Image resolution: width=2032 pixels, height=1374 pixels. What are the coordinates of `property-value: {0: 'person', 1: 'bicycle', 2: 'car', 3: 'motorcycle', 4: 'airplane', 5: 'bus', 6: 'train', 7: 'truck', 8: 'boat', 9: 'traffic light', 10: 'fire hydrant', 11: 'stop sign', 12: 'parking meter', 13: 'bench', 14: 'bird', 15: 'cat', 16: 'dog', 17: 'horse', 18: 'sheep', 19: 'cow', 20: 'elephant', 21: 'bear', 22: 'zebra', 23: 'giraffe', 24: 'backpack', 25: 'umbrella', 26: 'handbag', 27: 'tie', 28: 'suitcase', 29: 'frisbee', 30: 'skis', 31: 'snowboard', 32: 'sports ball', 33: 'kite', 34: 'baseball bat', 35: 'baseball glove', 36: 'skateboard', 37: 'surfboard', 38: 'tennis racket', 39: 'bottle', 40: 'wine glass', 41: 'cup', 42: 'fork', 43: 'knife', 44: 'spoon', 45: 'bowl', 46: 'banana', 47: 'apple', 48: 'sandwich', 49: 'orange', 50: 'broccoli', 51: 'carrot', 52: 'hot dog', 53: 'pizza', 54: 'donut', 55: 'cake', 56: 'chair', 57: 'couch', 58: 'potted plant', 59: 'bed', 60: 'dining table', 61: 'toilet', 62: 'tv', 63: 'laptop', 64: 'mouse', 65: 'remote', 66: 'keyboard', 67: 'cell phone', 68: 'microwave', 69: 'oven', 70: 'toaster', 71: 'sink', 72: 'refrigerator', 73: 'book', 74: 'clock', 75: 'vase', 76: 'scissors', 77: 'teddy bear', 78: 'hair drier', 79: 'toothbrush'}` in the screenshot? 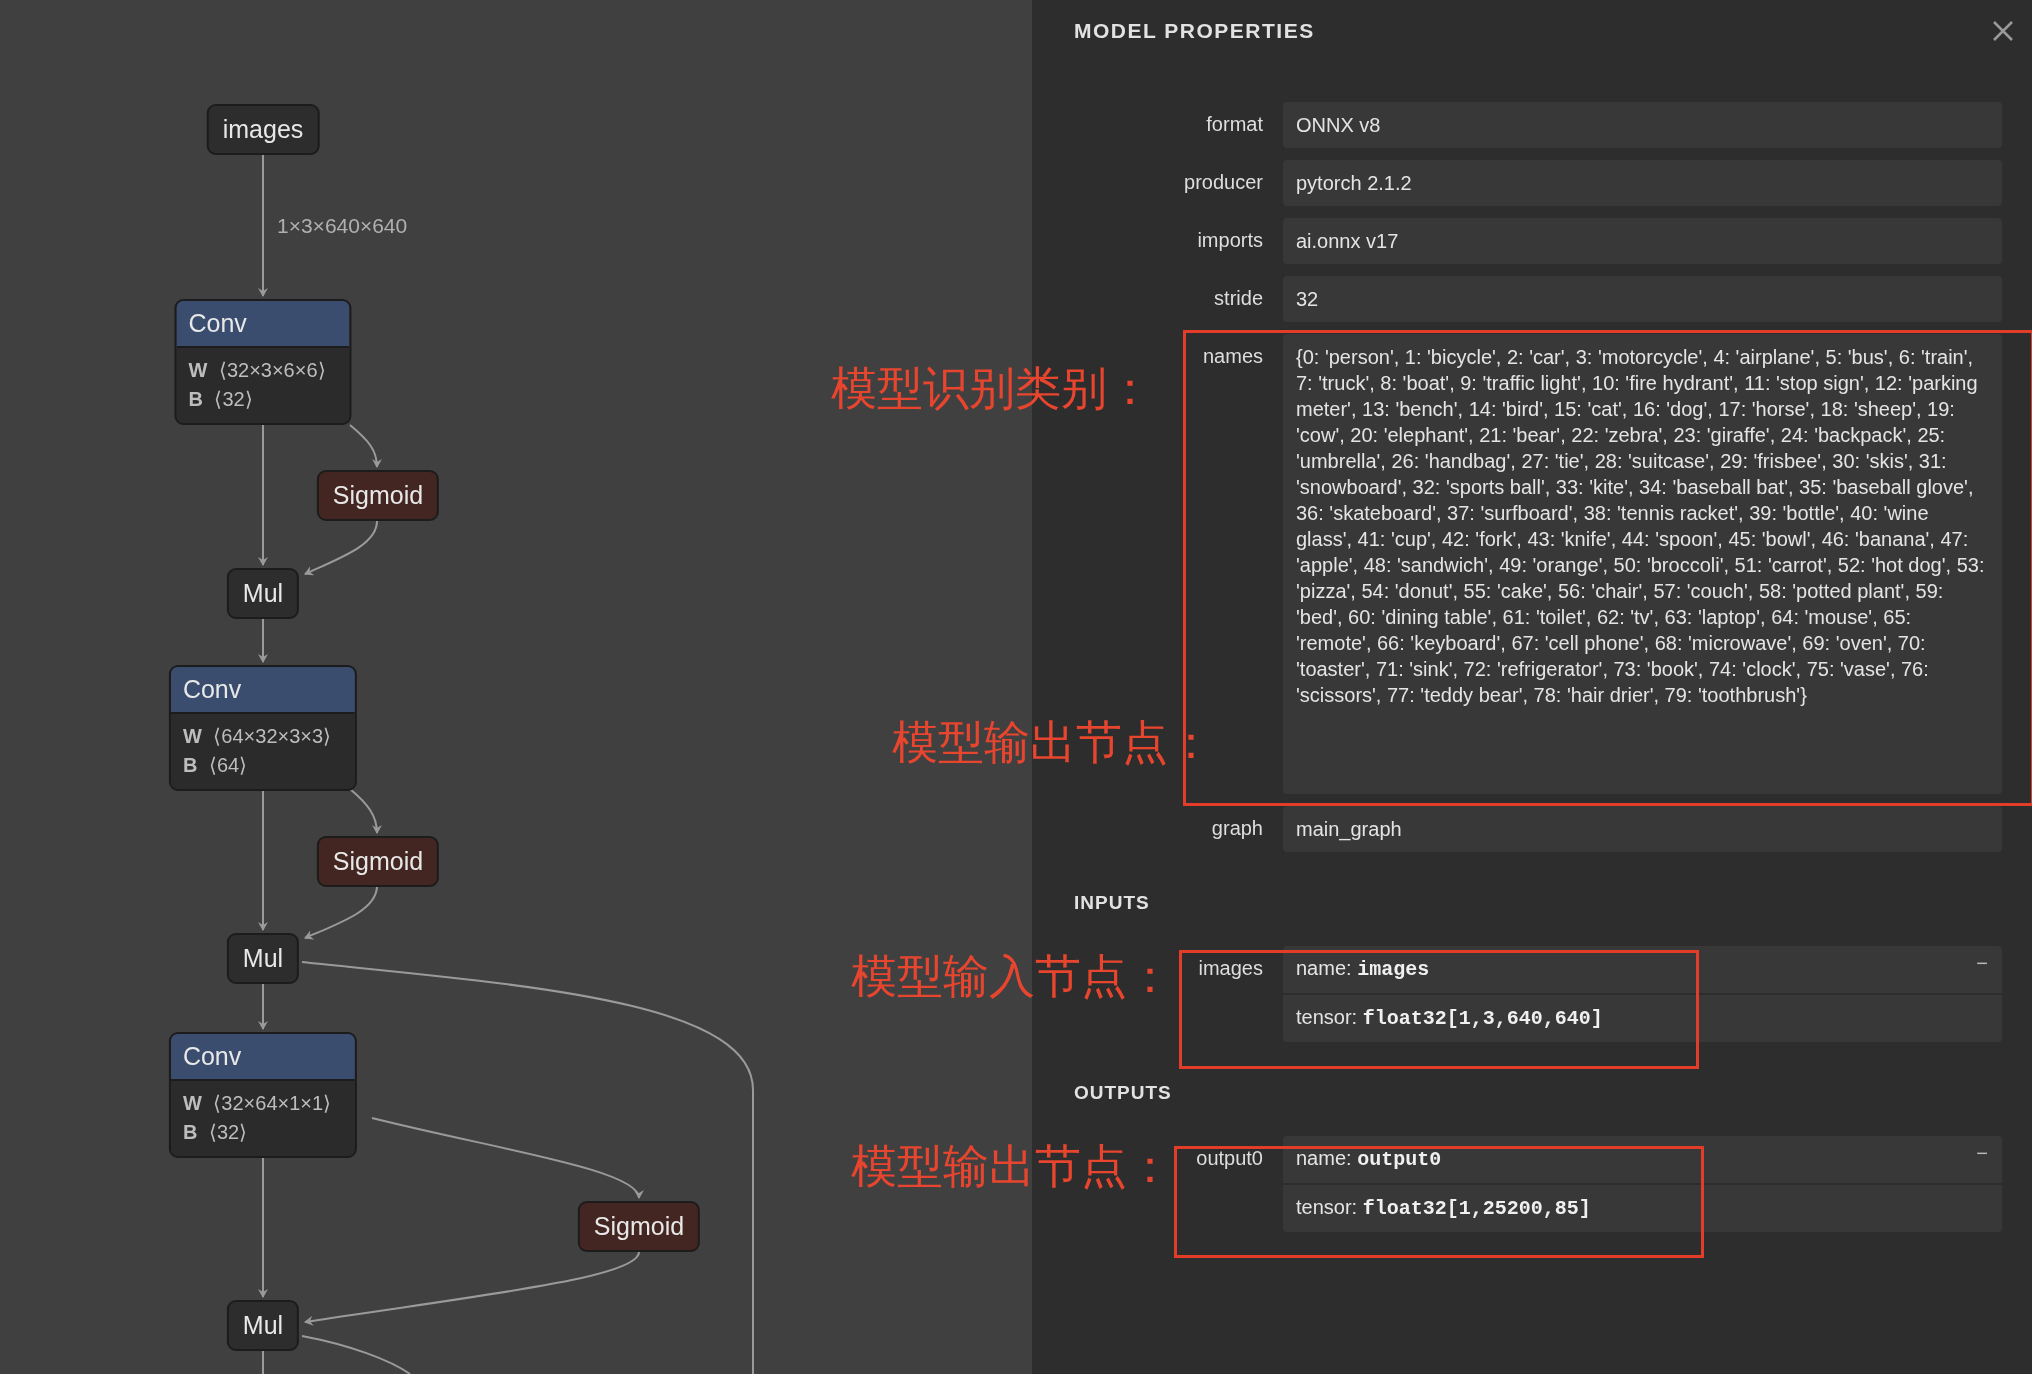 It's located at (1642, 564).